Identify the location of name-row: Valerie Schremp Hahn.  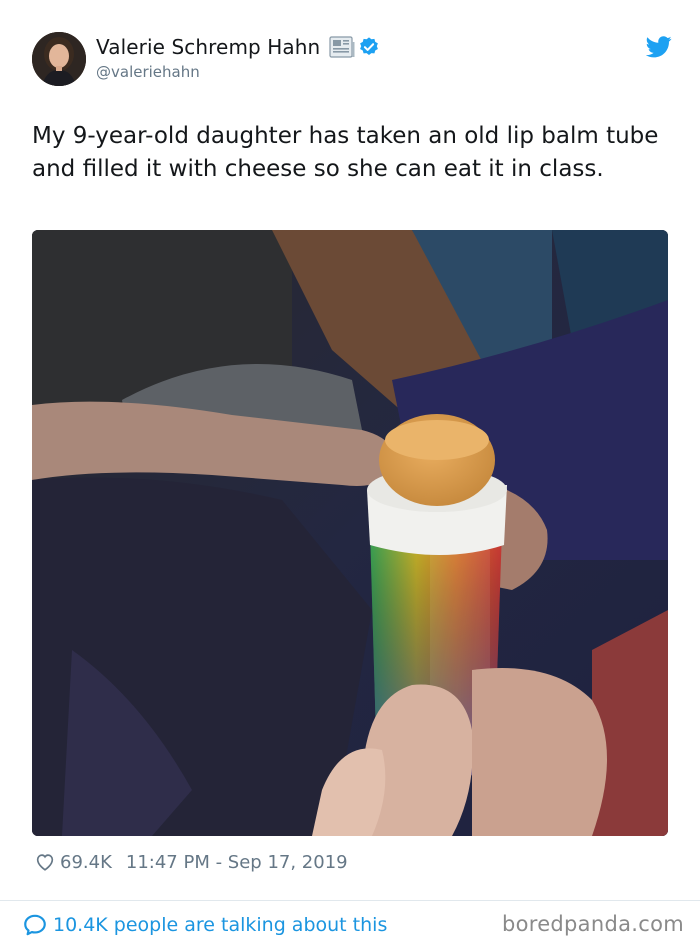
(238, 47).